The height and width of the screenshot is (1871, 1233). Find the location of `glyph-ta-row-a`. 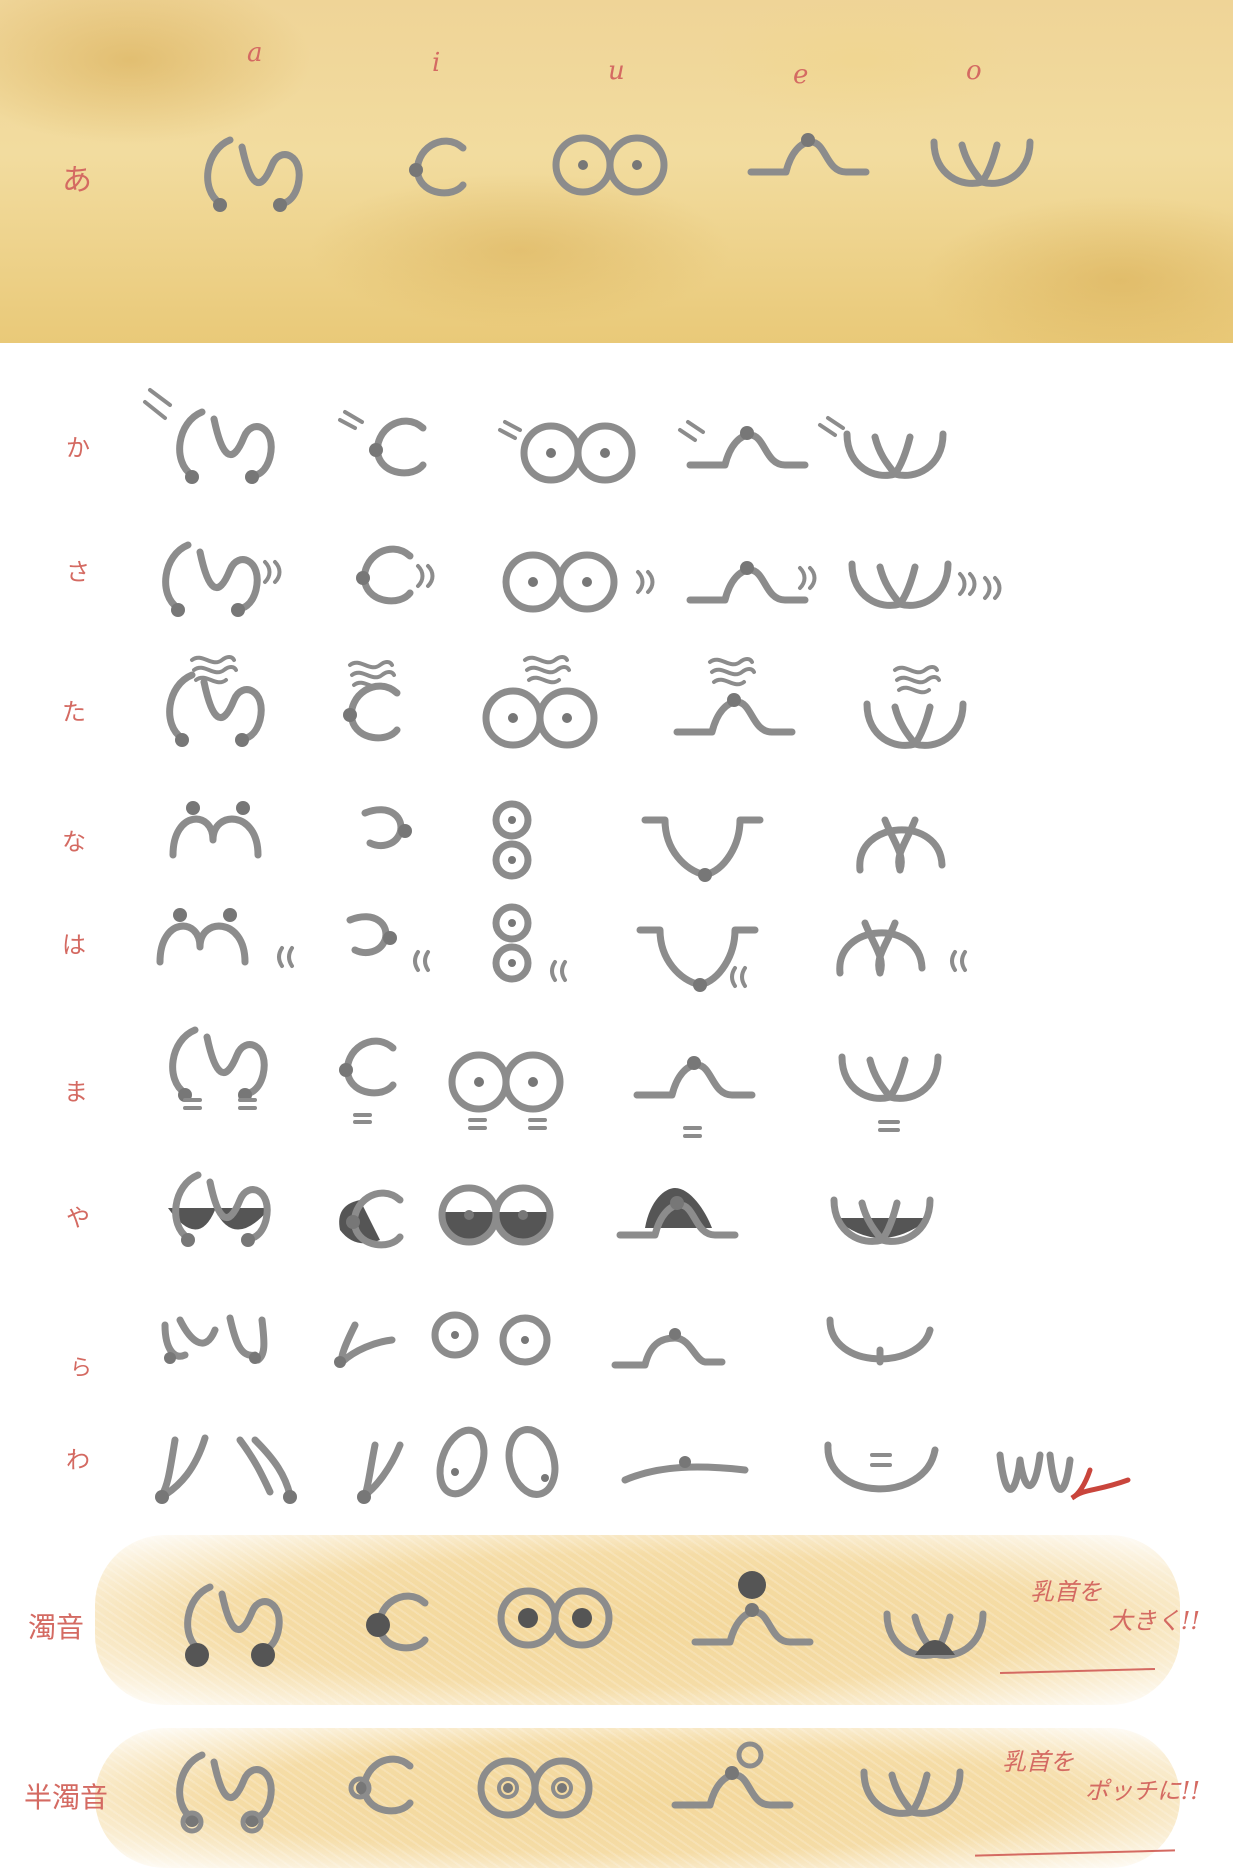

glyph-ta-row-a is located at coordinates (216, 701).